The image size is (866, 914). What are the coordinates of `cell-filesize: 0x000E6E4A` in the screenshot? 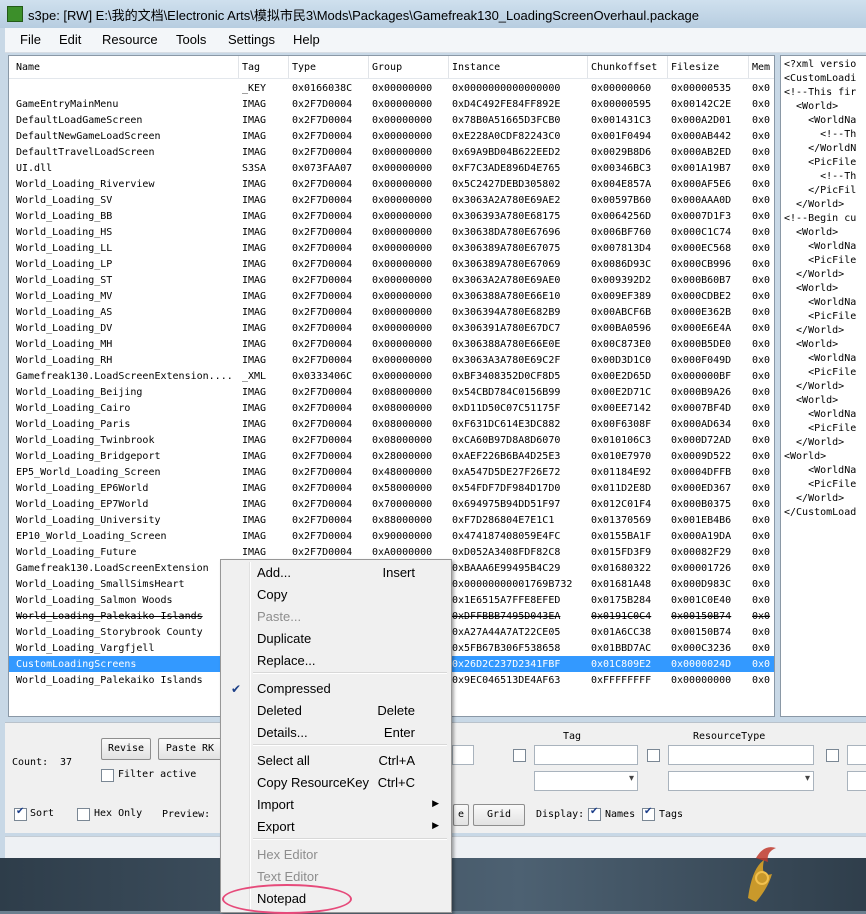 It's located at (701, 328).